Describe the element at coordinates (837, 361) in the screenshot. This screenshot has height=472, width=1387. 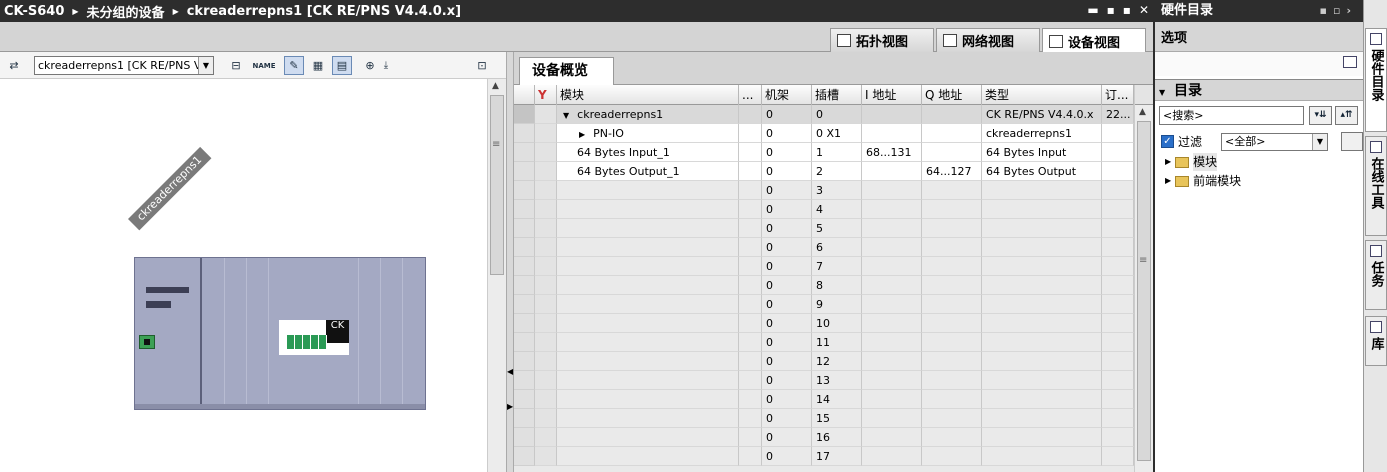
I see `cell-slot: 12` at that location.